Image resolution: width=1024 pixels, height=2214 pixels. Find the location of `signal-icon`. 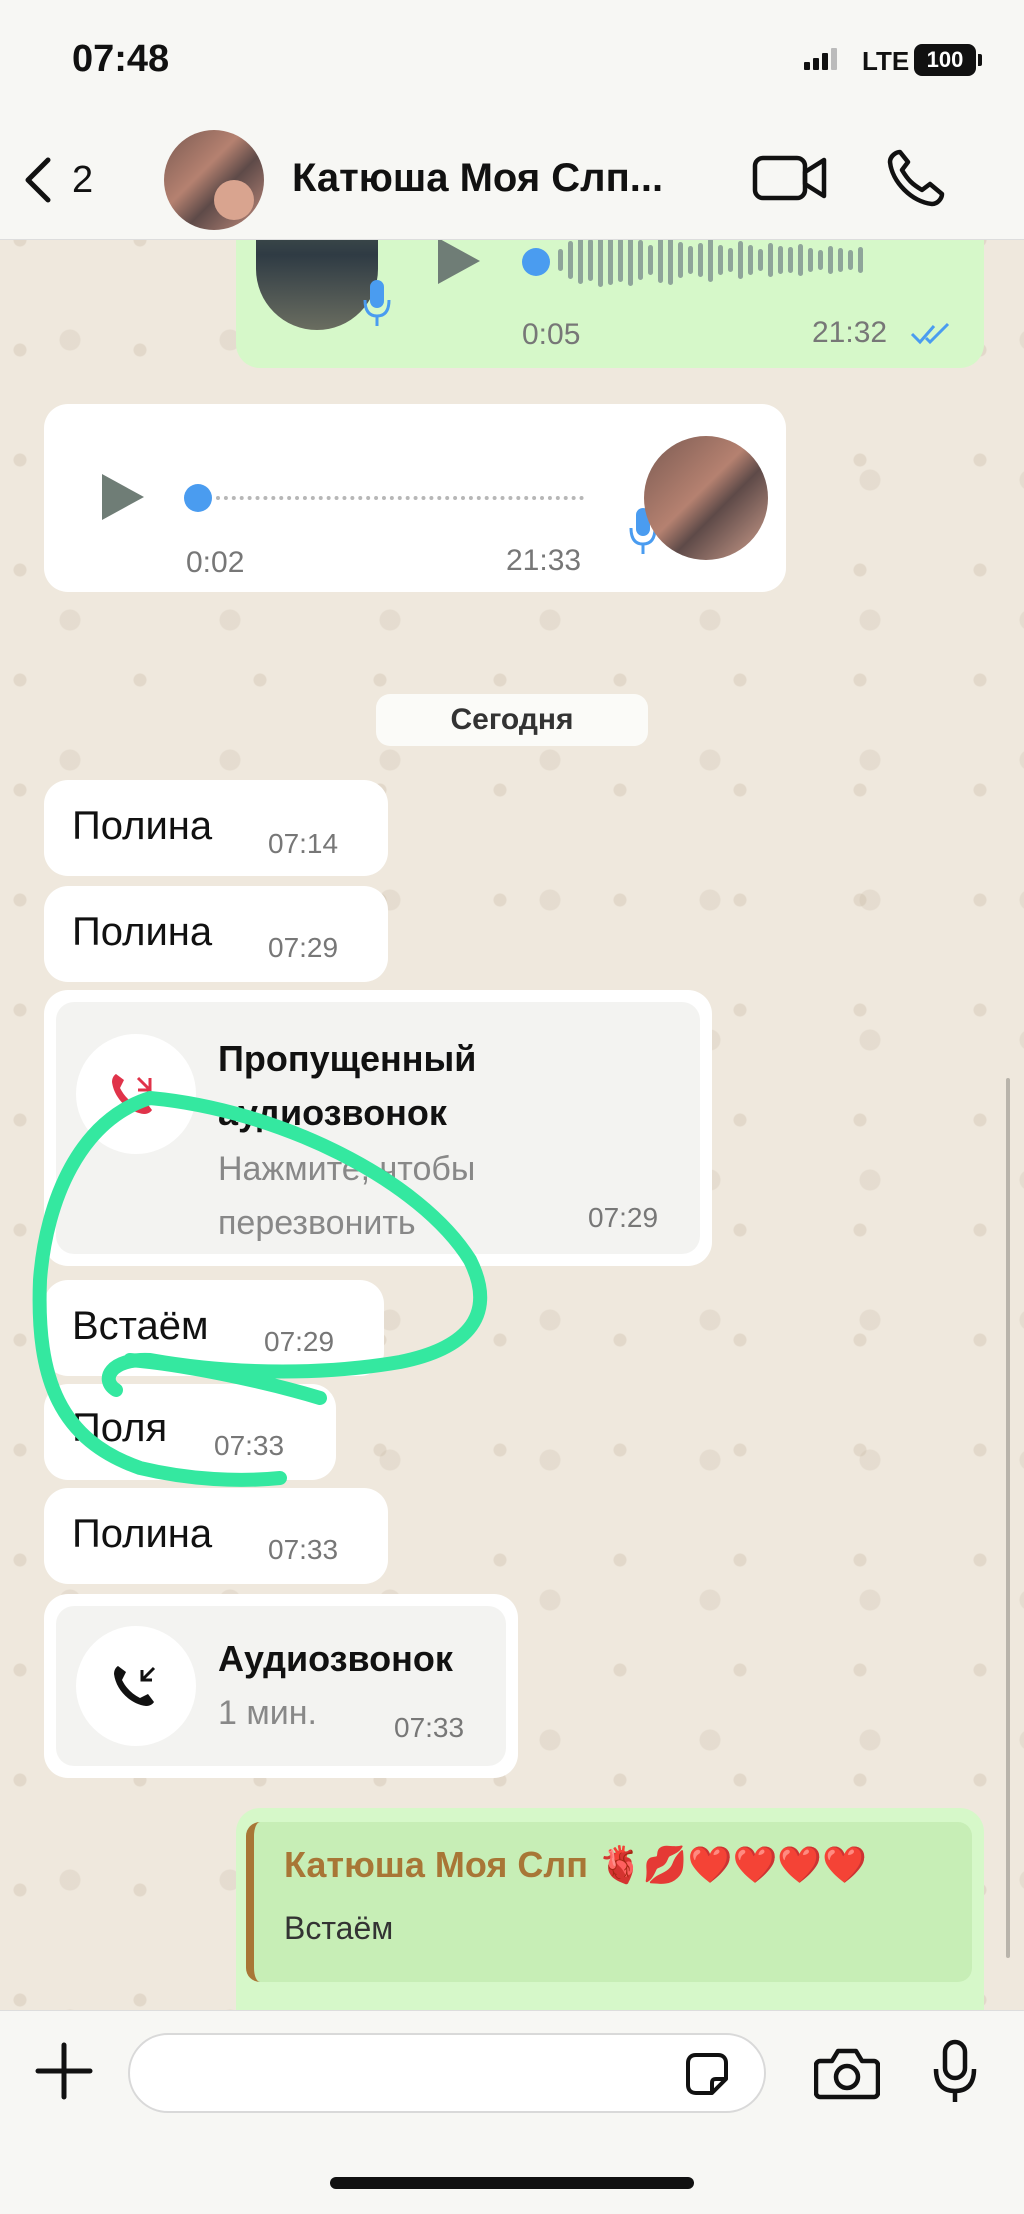

signal-icon is located at coordinates (822, 59).